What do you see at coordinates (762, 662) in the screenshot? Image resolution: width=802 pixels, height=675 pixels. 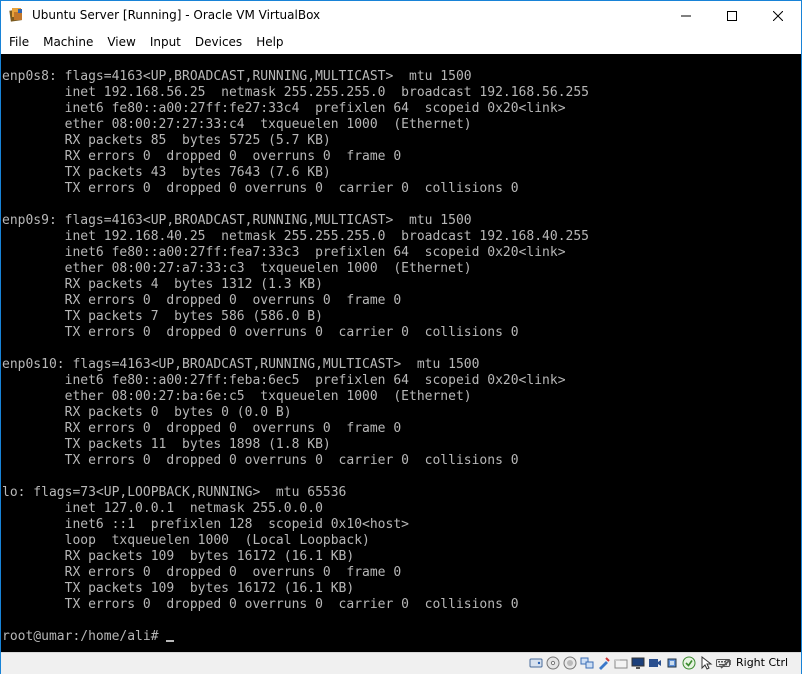 I see `host-key-label: Right Ctrl` at bounding box center [762, 662].